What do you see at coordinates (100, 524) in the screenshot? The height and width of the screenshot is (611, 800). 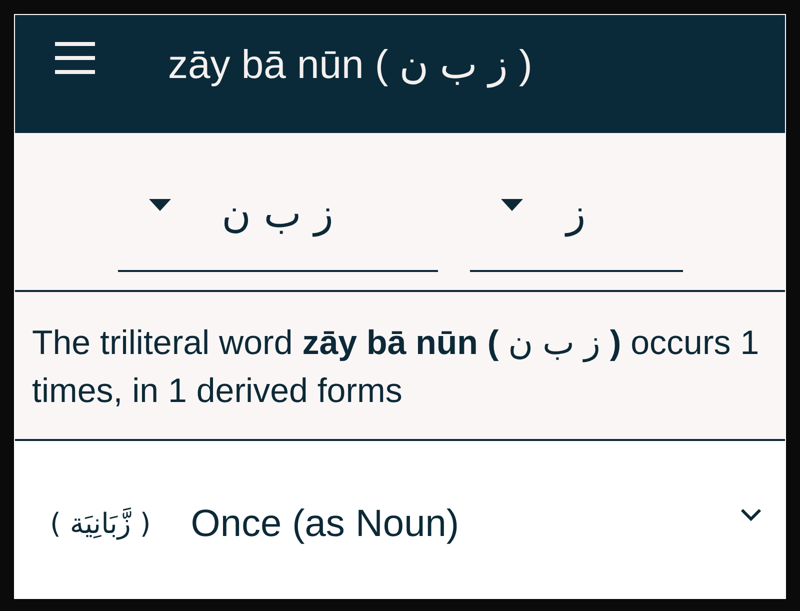 I see `arabic-word: ( زَّبَانِيَة )` at bounding box center [100, 524].